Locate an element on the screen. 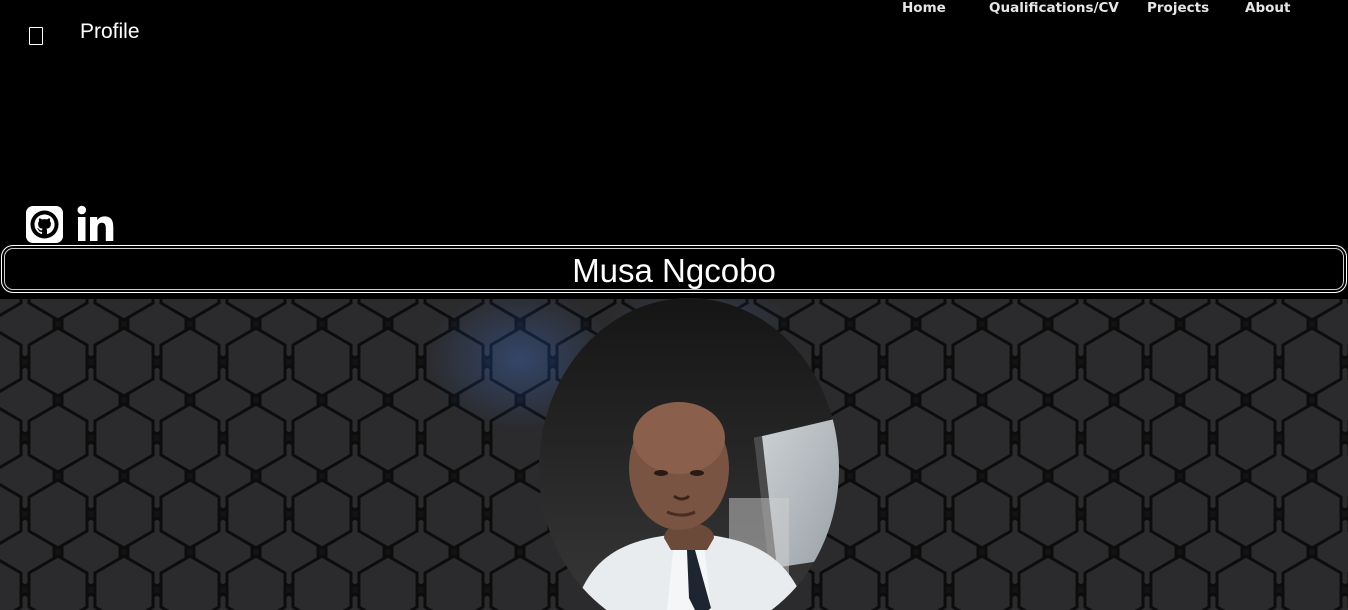 This screenshot has height=610, width=1348. nav-projects: Projects is located at coordinates (1178, 8).